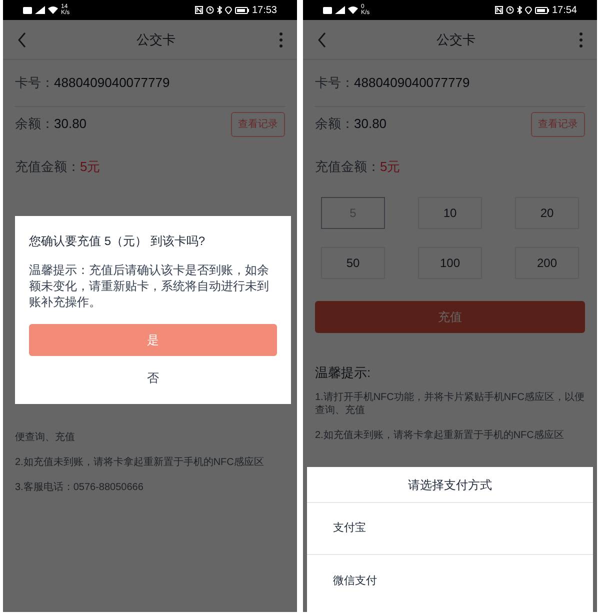 The height and width of the screenshot is (615, 600). What do you see at coordinates (79, 487) in the screenshot?
I see `tip-text: 3.客服电话：0576-88050666` at bounding box center [79, 487].